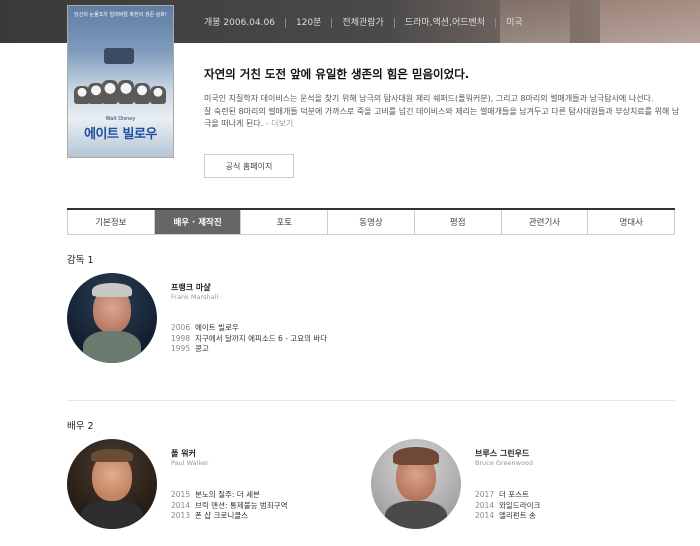 The width and height of the screenshot is (700, 546). Describe the element at coordinates (191, 287) in the screenshot. I see `person-name: 프랭크 마샬` at that location.